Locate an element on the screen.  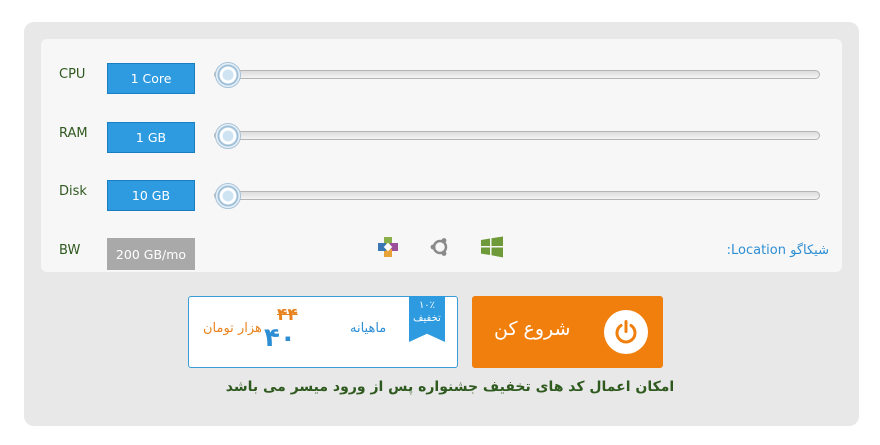
disk-value: 10 GB is located at coordinates (151, 195).